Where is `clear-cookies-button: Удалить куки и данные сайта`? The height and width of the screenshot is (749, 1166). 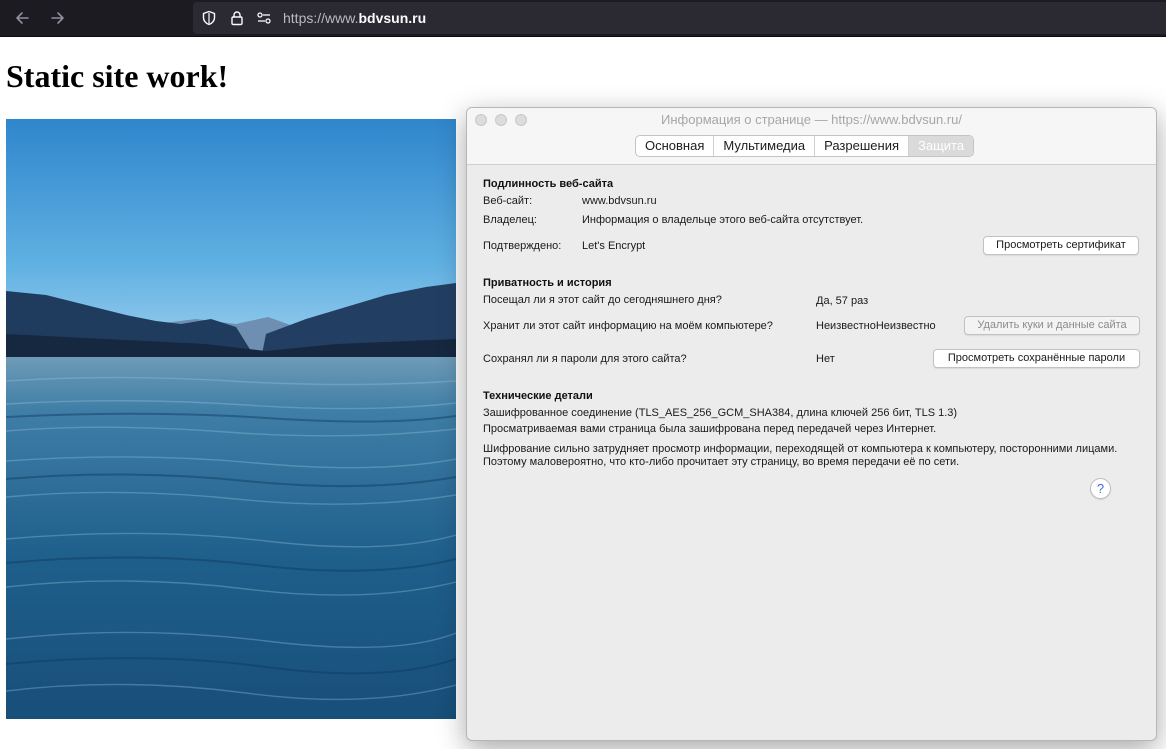 clear-cookies-button: Удалить куки и данные сайта is located at coordinates (1052, 325).